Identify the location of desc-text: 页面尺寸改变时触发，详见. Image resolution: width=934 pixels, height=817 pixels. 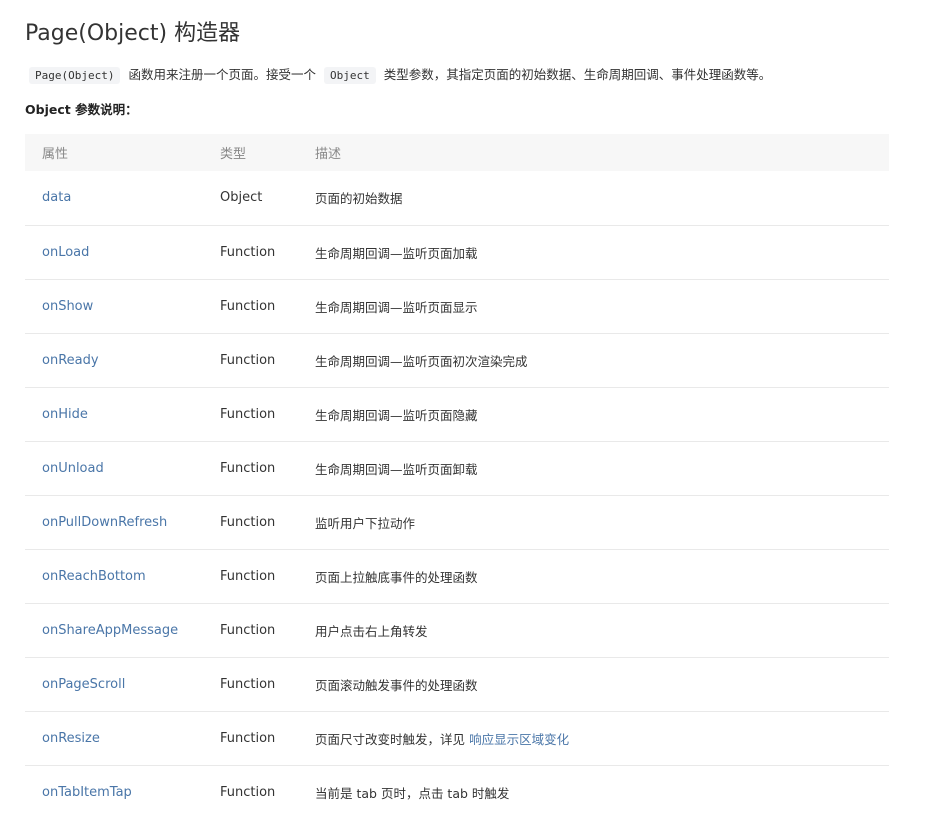
(390, 739).